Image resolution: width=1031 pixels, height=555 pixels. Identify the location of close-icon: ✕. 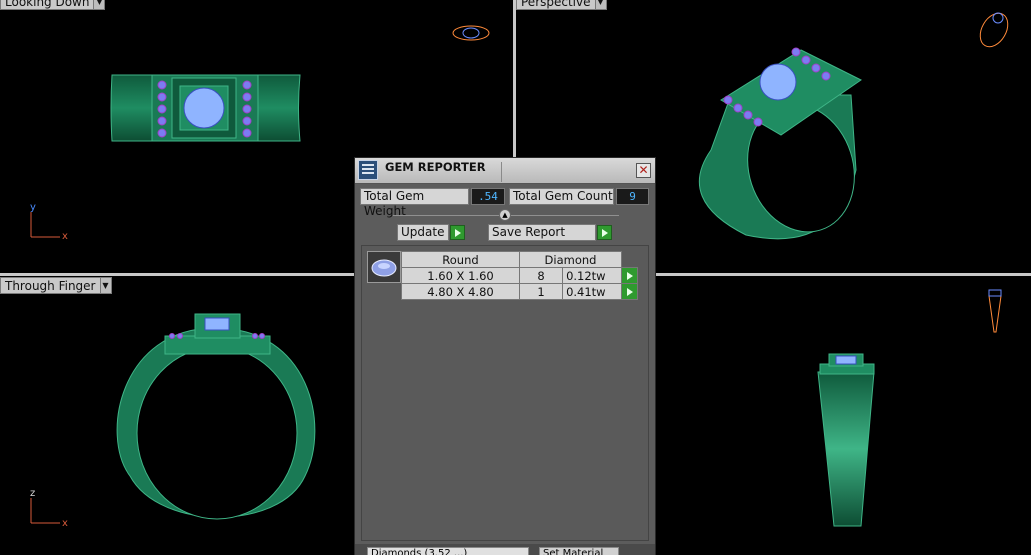
(643, 170).